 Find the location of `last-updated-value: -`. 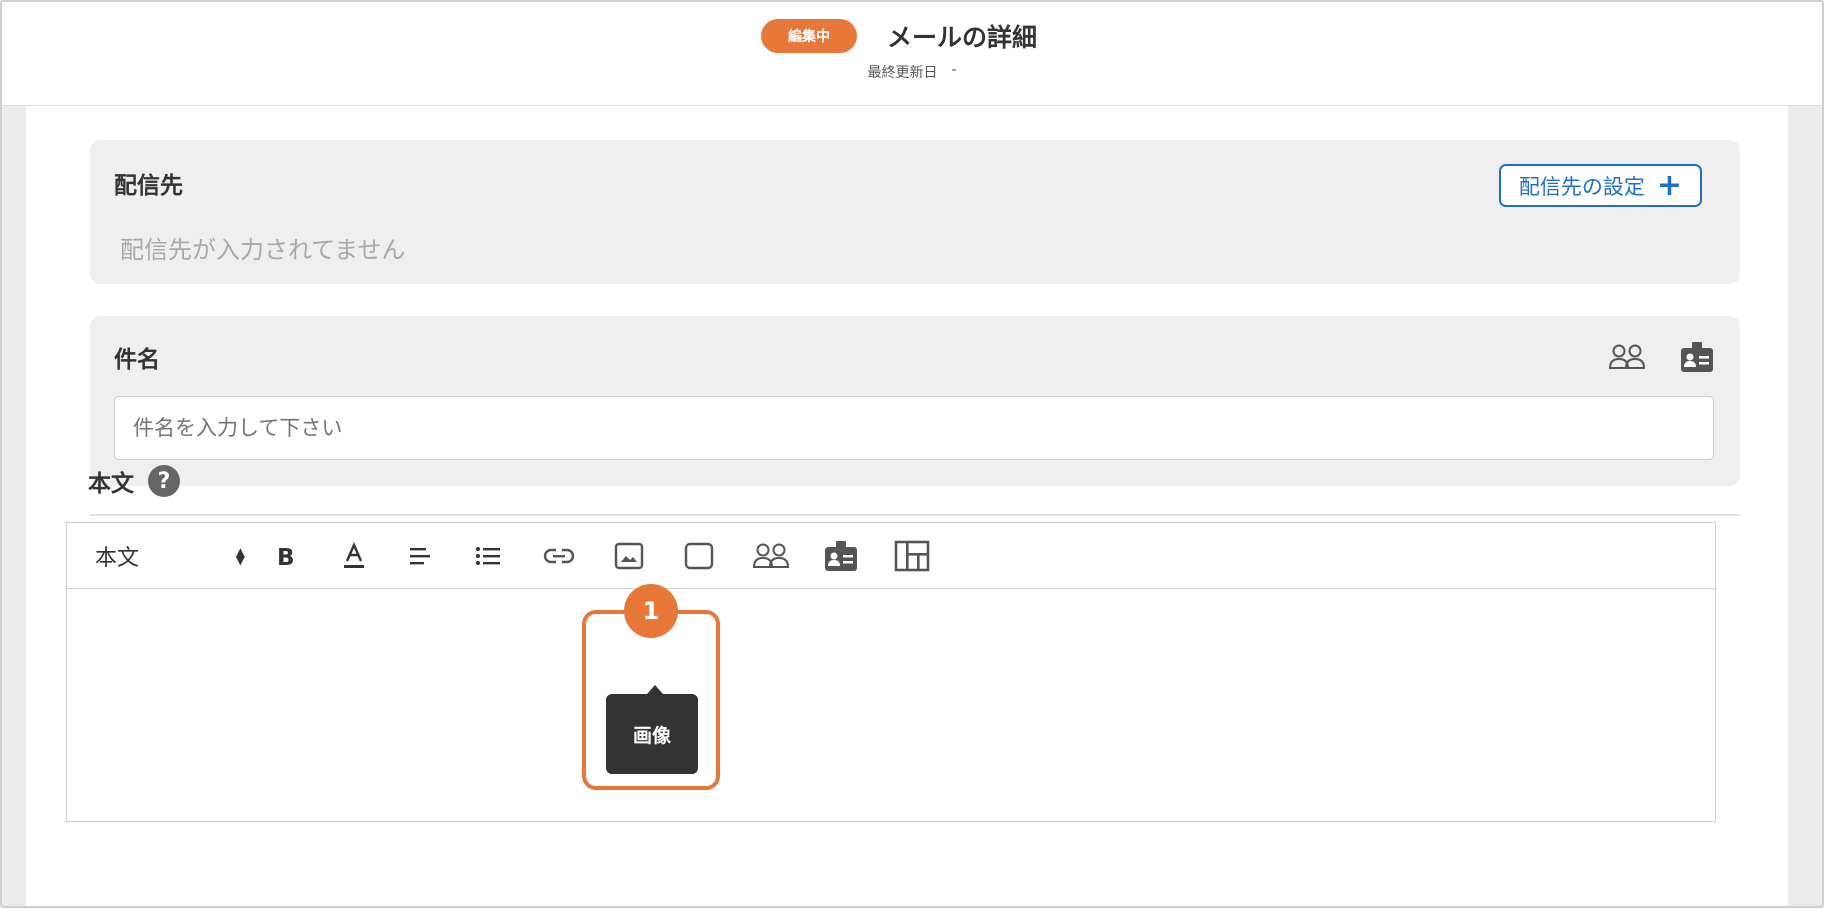

last-updated-value: - is located at coordinates (954, 70).